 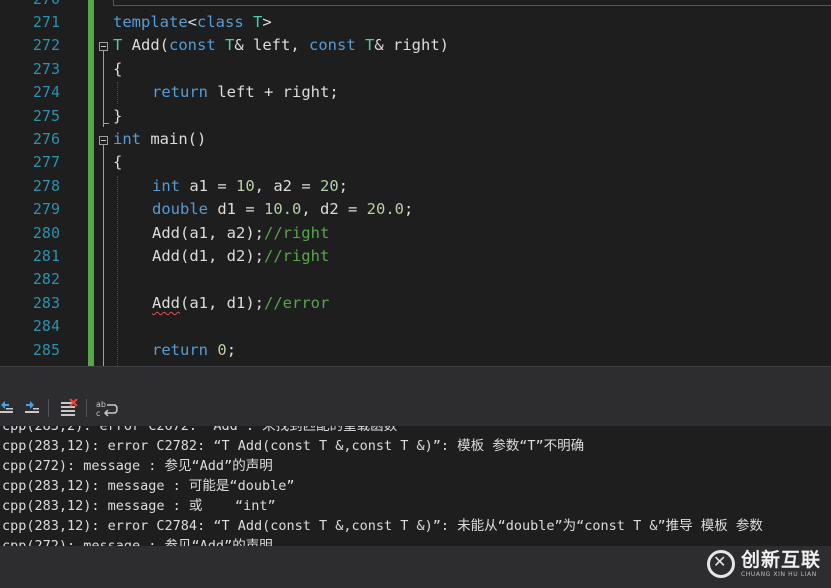 What do you see at coordinates (415, 407) in the screenshot?
I see `output-toolbar: ab c` at bounding box center [415, 407].